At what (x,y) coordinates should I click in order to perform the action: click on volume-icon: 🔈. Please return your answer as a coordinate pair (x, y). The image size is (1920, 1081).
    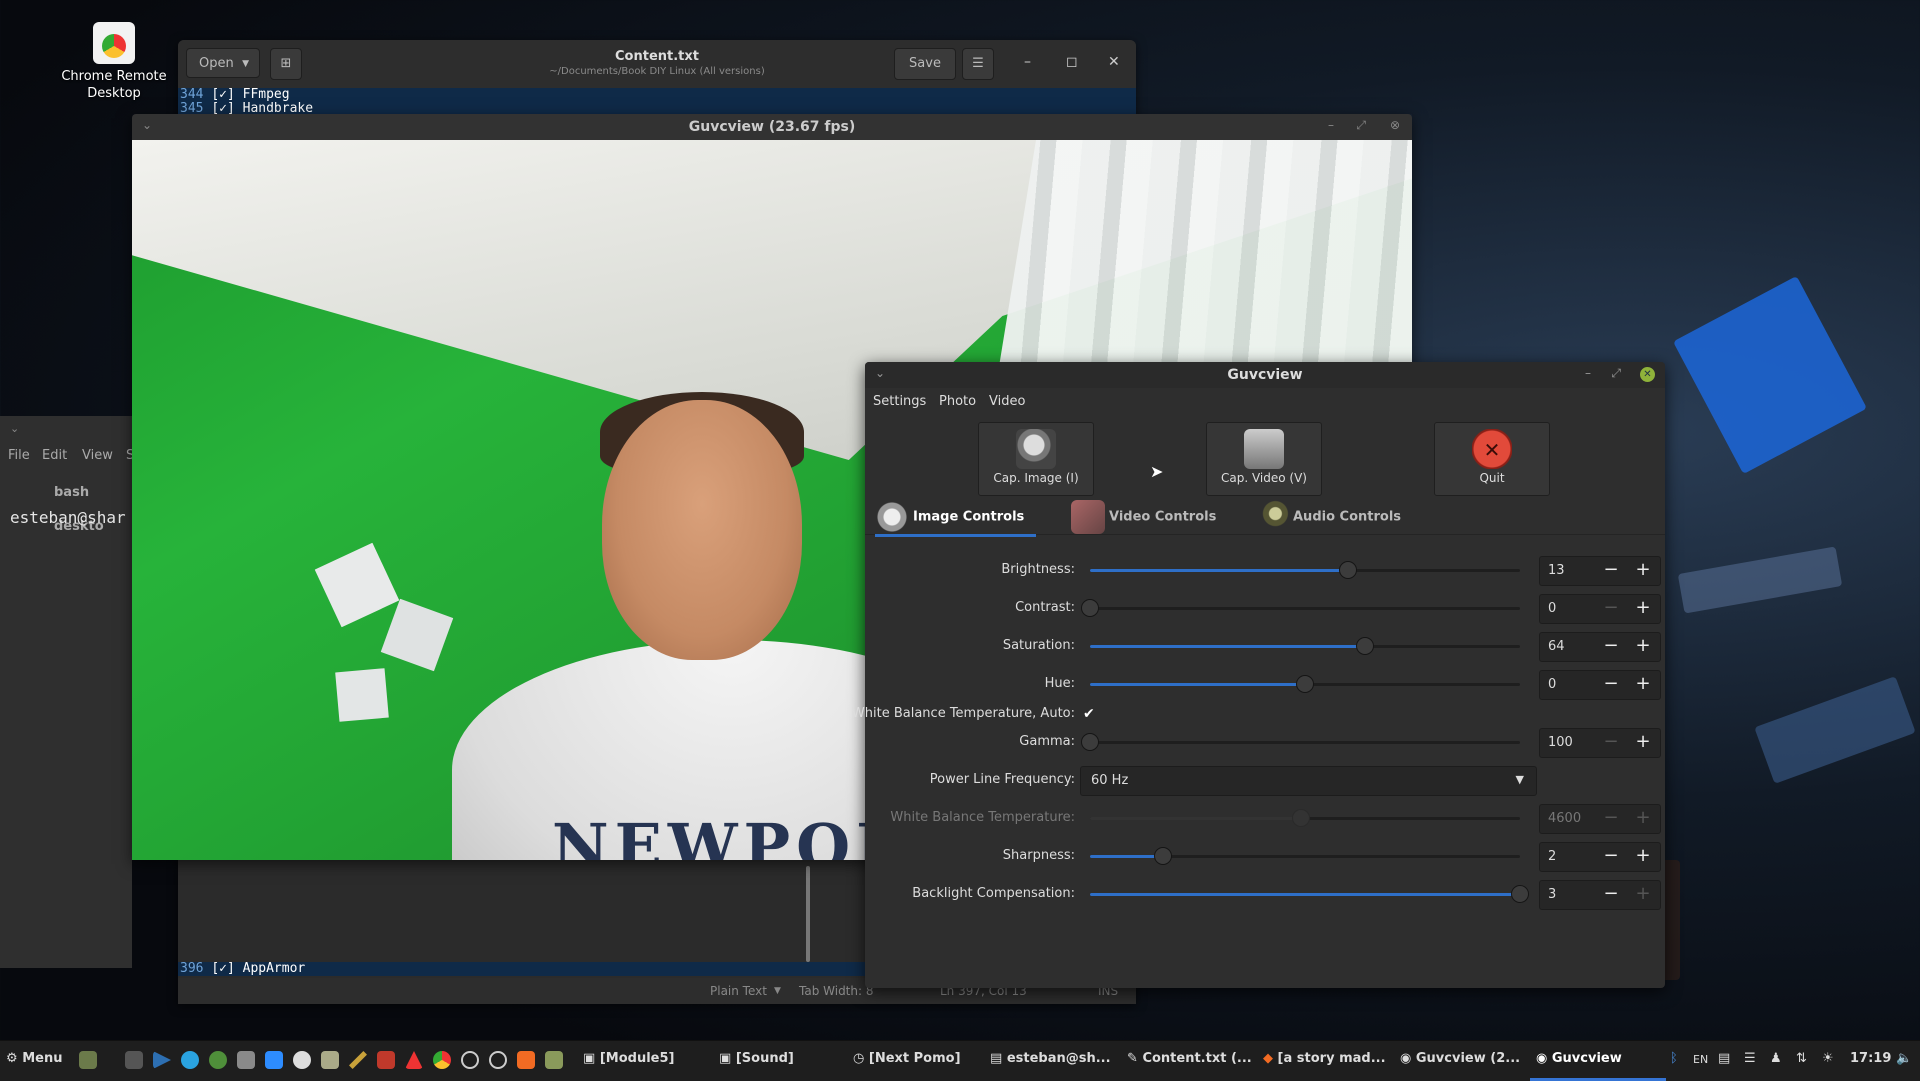
    Looking at the image, I should click on (1904, 1058).